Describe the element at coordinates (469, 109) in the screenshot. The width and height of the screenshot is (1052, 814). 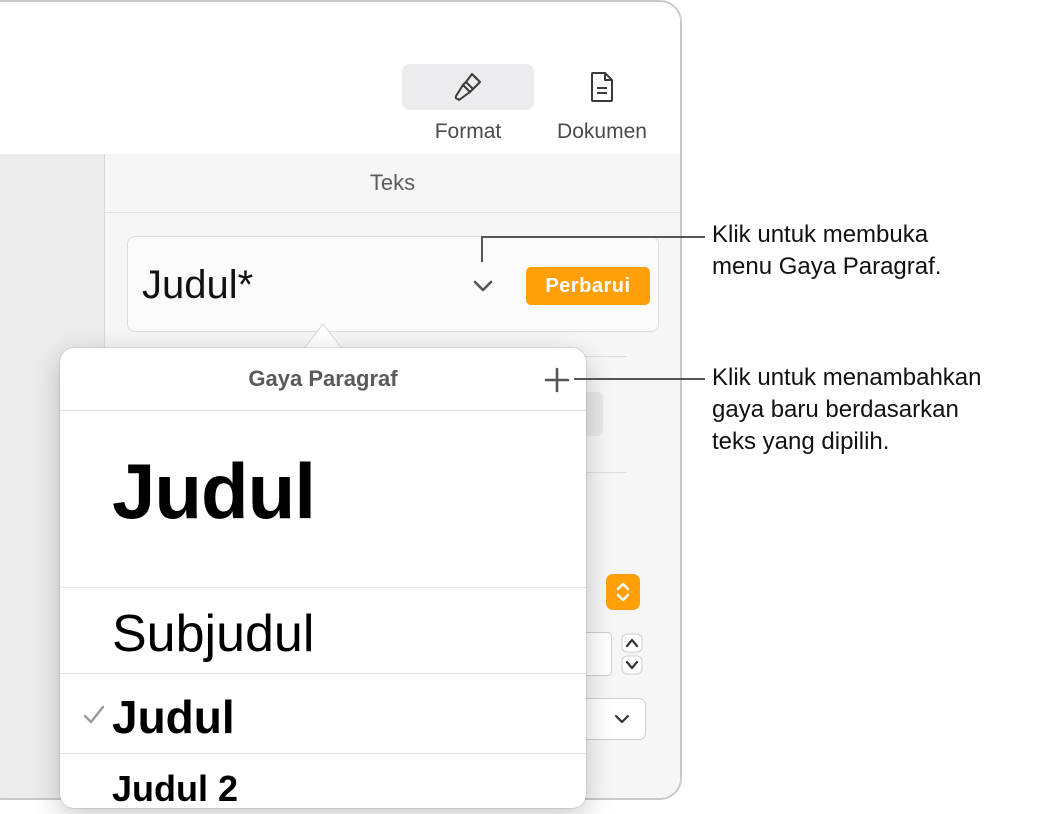
I see `format-button: Format` at that location.